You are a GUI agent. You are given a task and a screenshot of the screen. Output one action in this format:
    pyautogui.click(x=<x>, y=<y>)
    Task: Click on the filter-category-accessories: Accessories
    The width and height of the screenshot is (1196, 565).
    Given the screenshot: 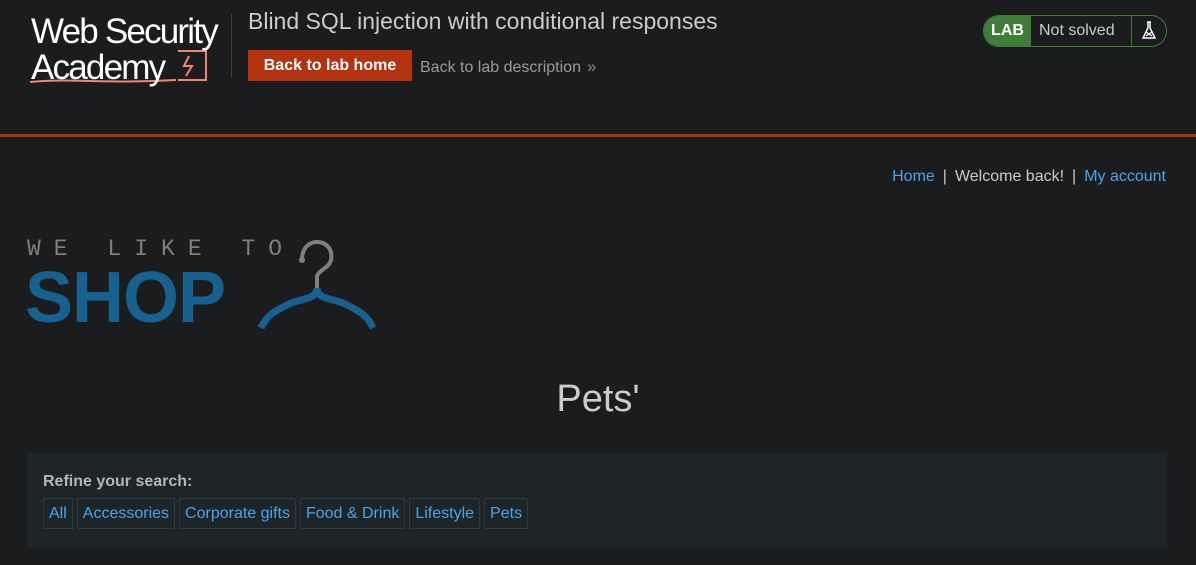 What is the action you would take?
    pyautogui.click(x=126, y=513)
    